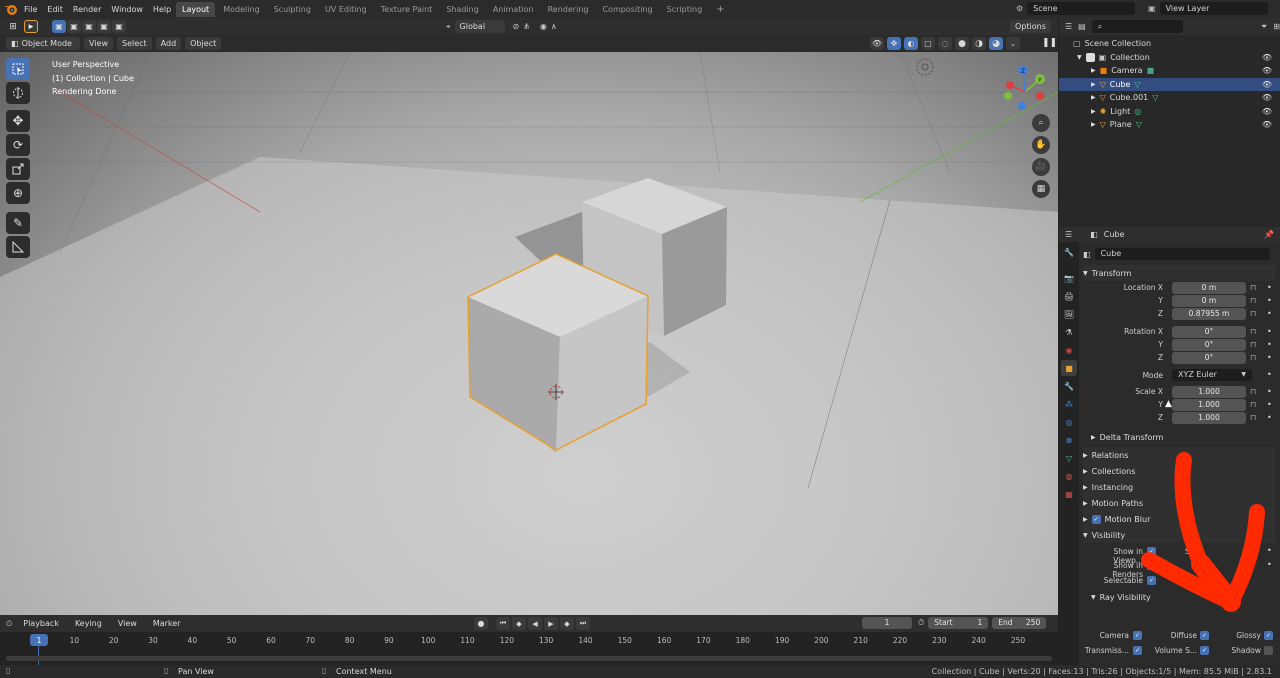 The height and width of the screenshot is (678, 1280). What do you see at coordinates (346, 9) in the screenshot?
I see `tab-uv-editing: UV Editing` at bounding box center [346, 9].